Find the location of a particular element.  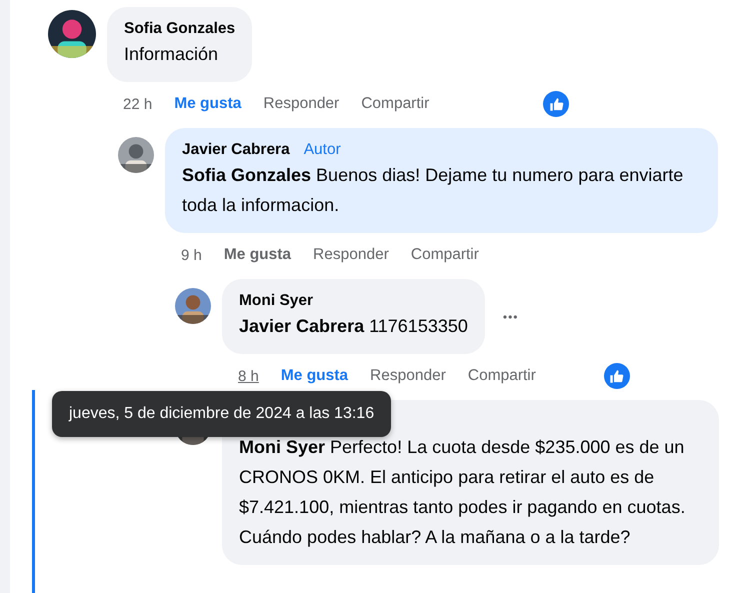

timestamp-tooltip: jueves, 5 de diciembre de 2024 a las 13:16 is located at coordinates (222, 414).